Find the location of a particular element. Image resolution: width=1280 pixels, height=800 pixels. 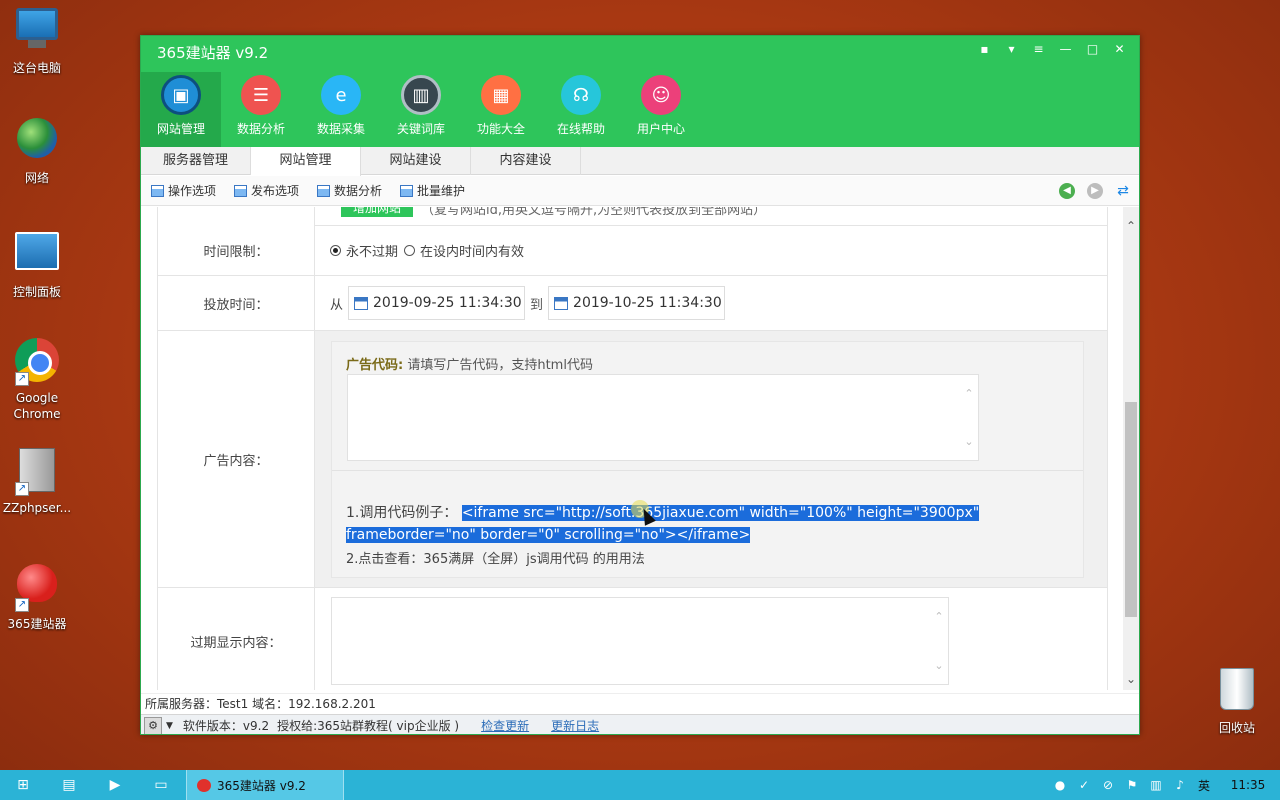

sub-publish-options: 发布选项 is located at coordinates (266, 190).